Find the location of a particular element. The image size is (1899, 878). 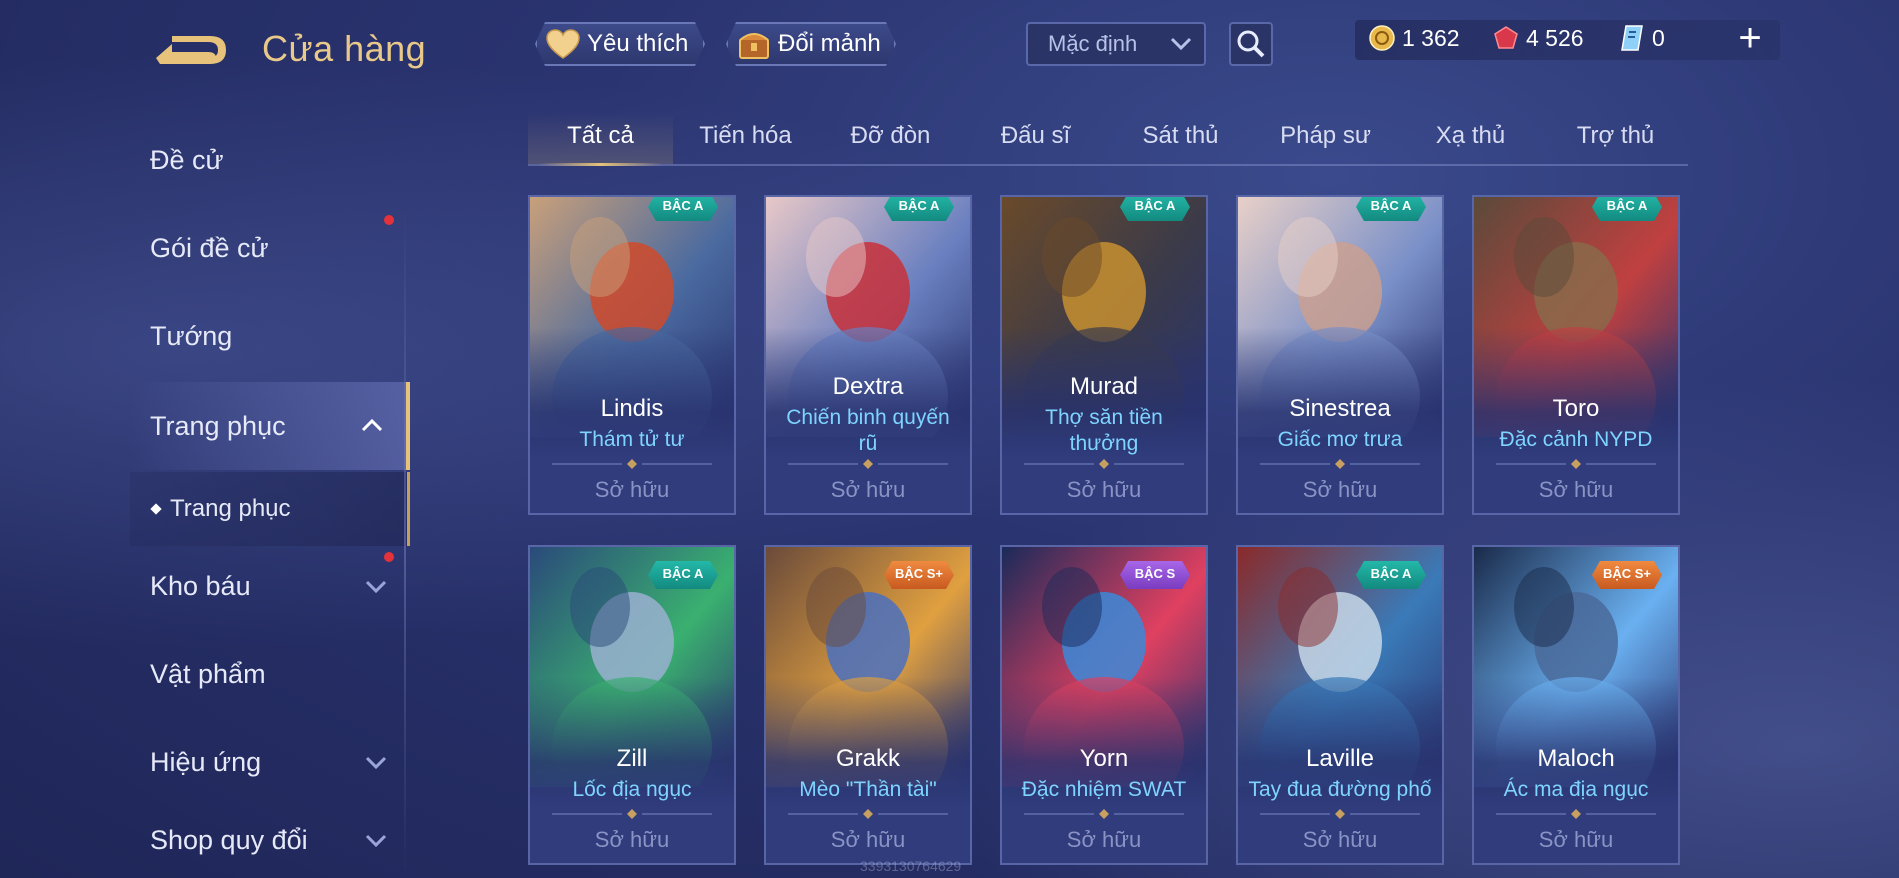

back-arrow-icon is located at coordinates (191, 50).